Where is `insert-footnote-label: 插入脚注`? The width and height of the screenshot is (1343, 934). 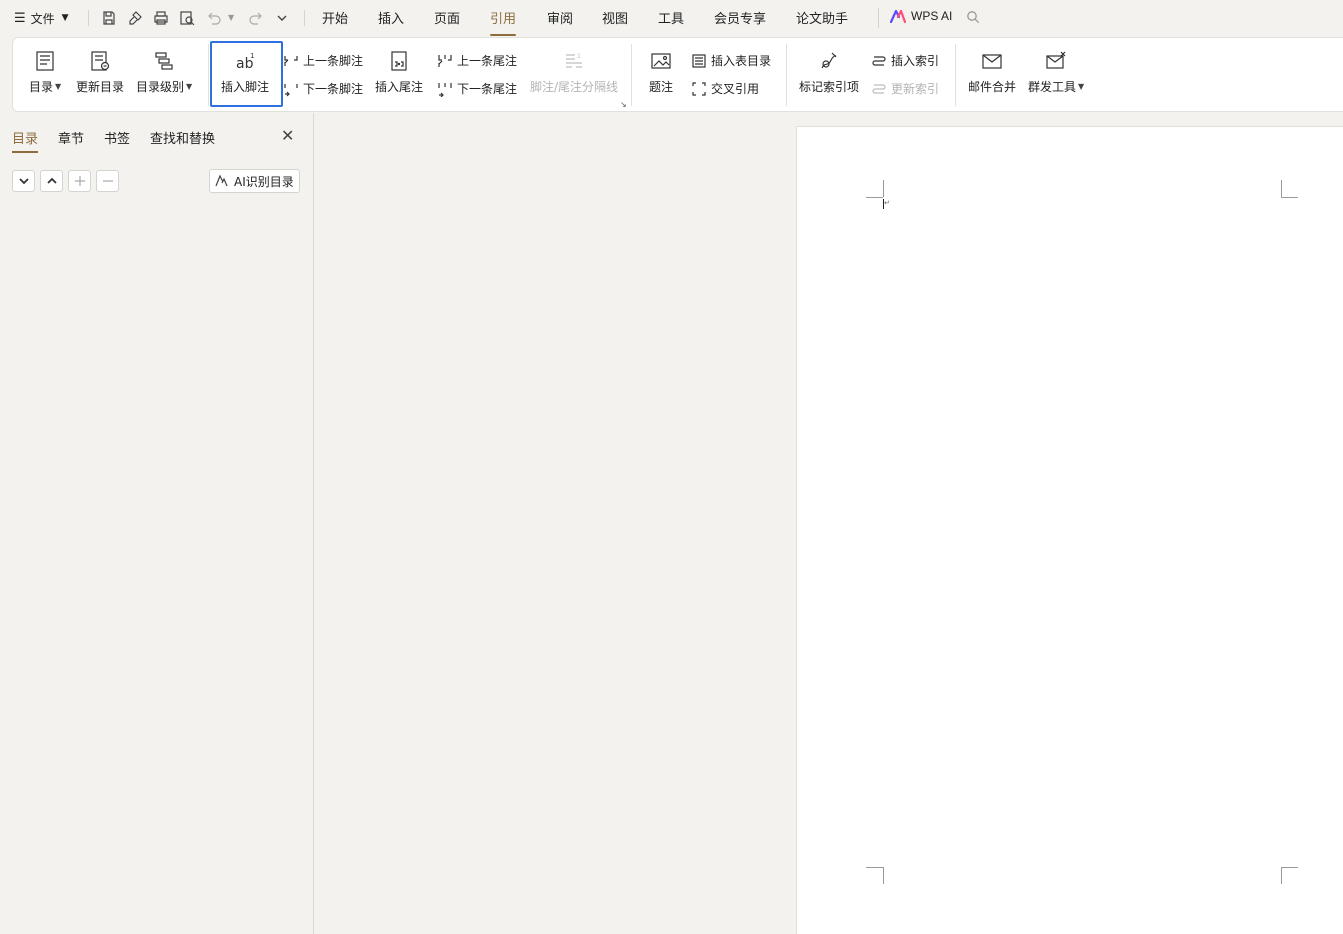 insert-footnote-label: 插入脚注 is located at coordinates (245, 87).